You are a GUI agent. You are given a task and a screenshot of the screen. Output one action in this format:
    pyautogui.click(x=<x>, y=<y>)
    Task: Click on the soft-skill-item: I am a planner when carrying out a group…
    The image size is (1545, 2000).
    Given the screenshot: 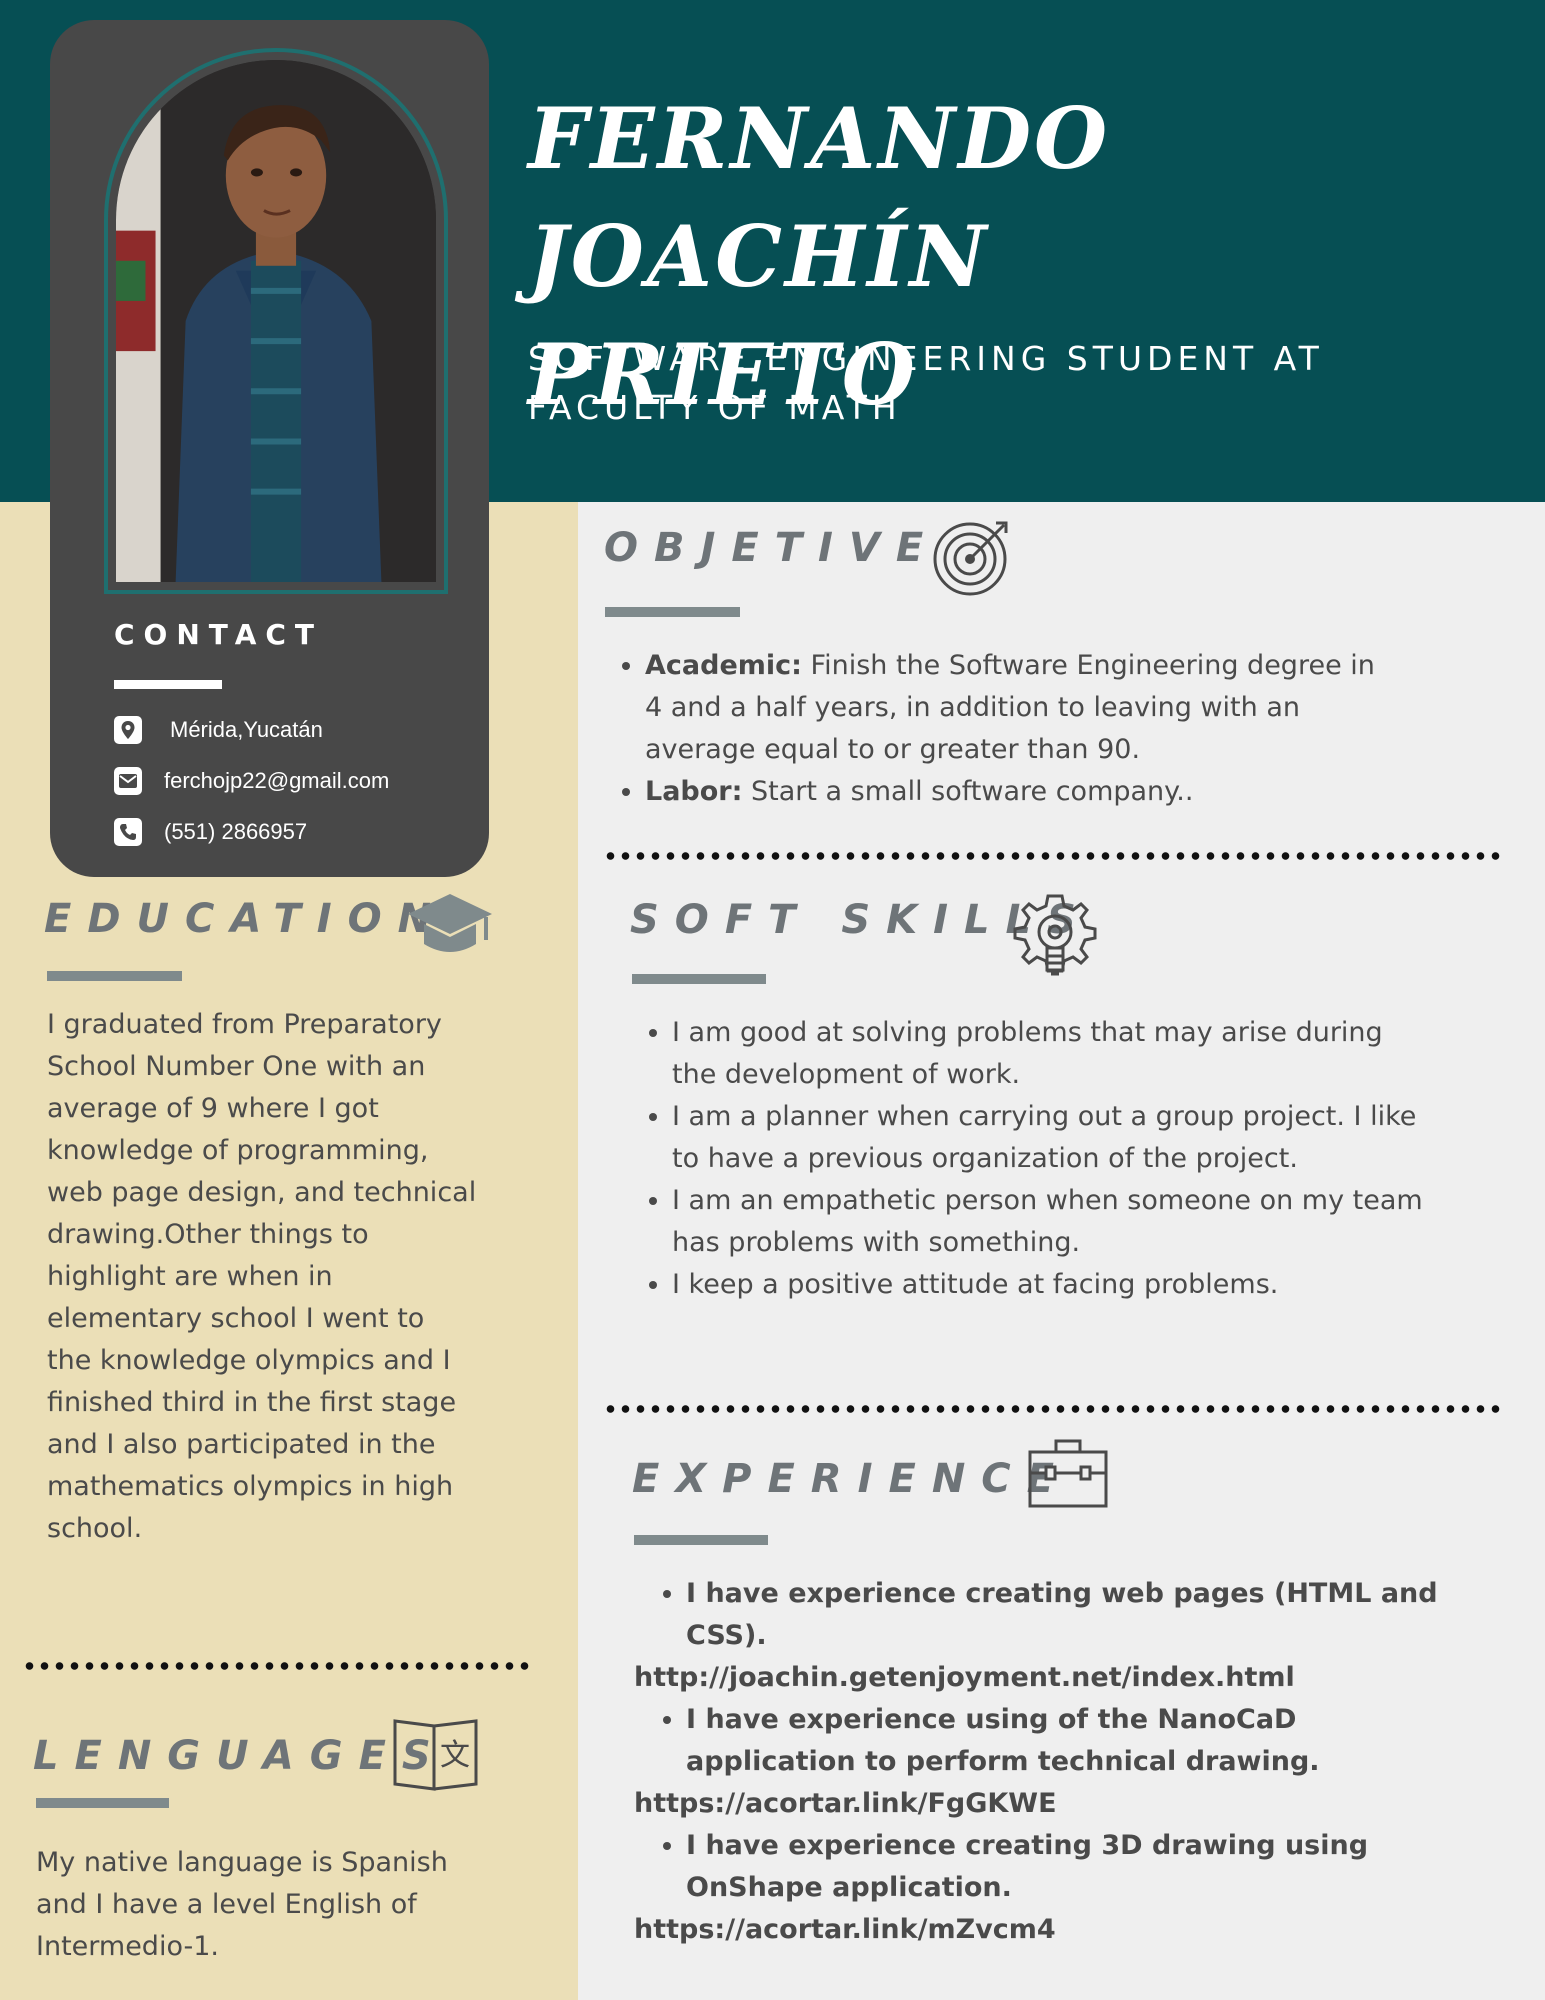 What is the action you would take?
    pyautogui.click(x=1052, y=1138)
    